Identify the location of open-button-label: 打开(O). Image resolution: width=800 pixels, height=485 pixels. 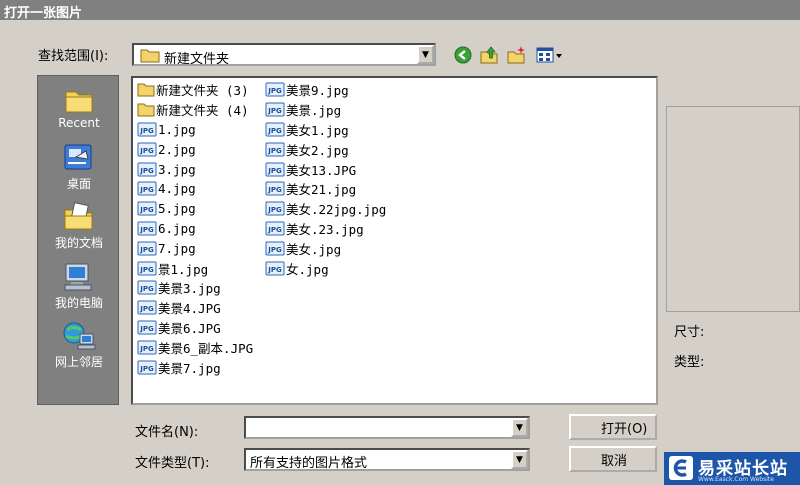
(624, 429).